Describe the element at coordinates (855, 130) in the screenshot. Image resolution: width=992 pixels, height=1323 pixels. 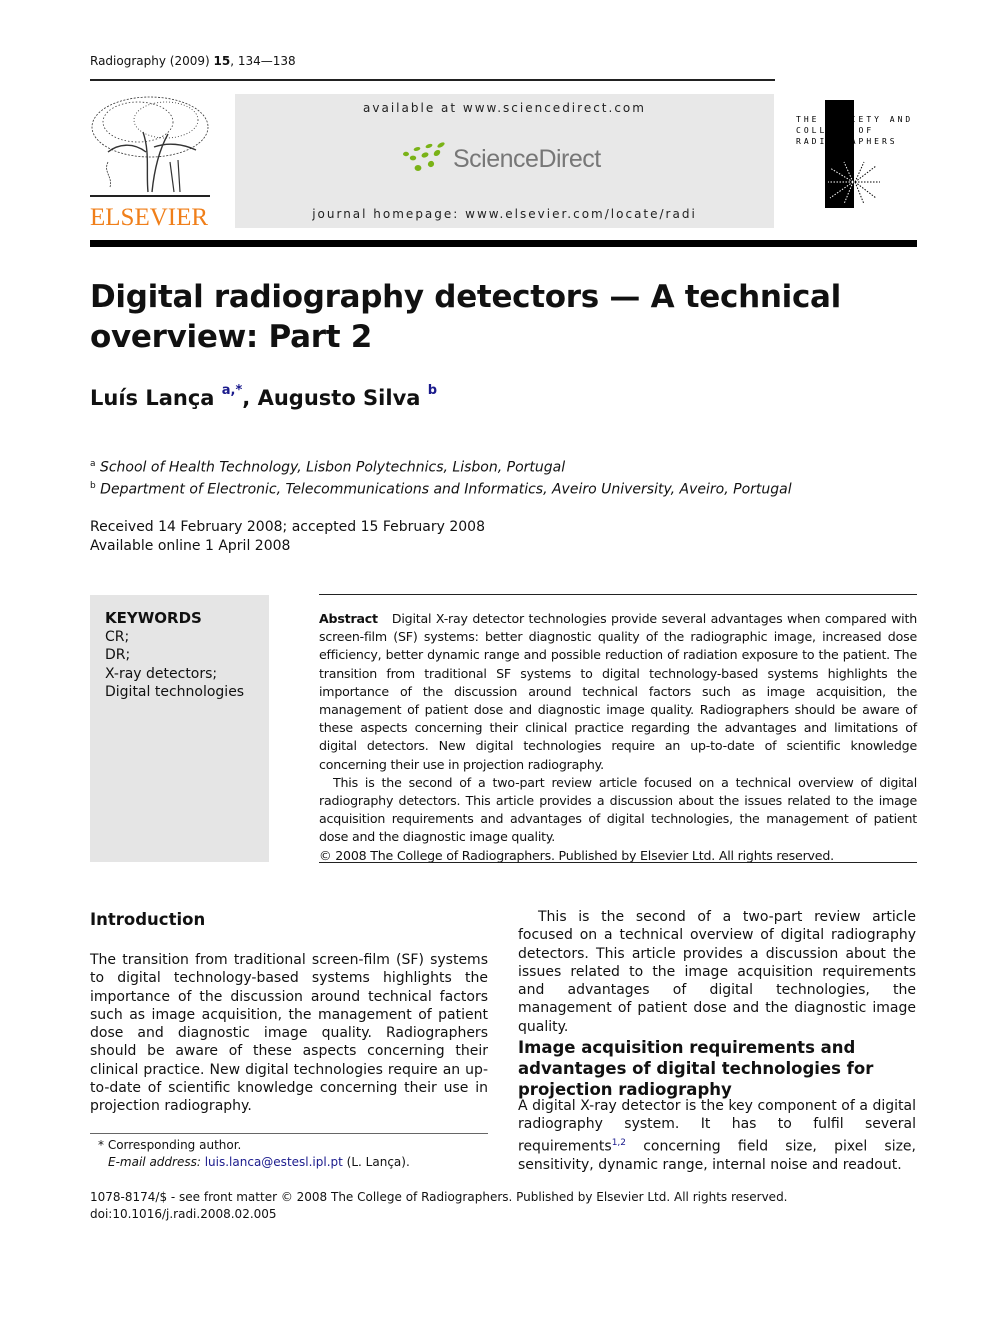
I see `society-logo-text: THE SOCIETY AND COLLEGE OF RADIOGRAPHERS` at that location.